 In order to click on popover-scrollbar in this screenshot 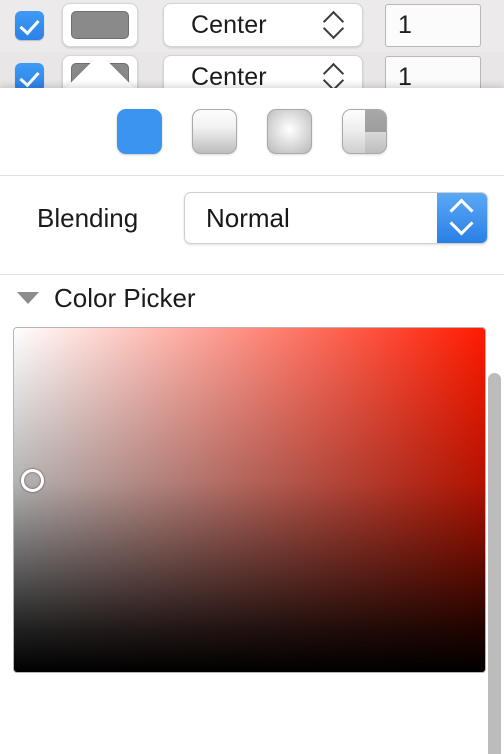, I will do `click(494, 563)`.